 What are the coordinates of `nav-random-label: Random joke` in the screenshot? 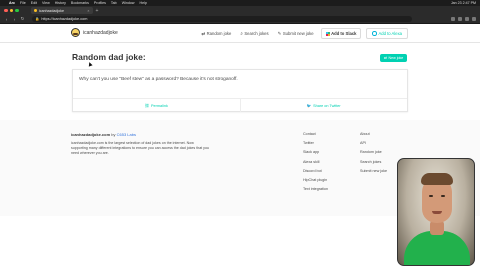 It's located at (219, 33).